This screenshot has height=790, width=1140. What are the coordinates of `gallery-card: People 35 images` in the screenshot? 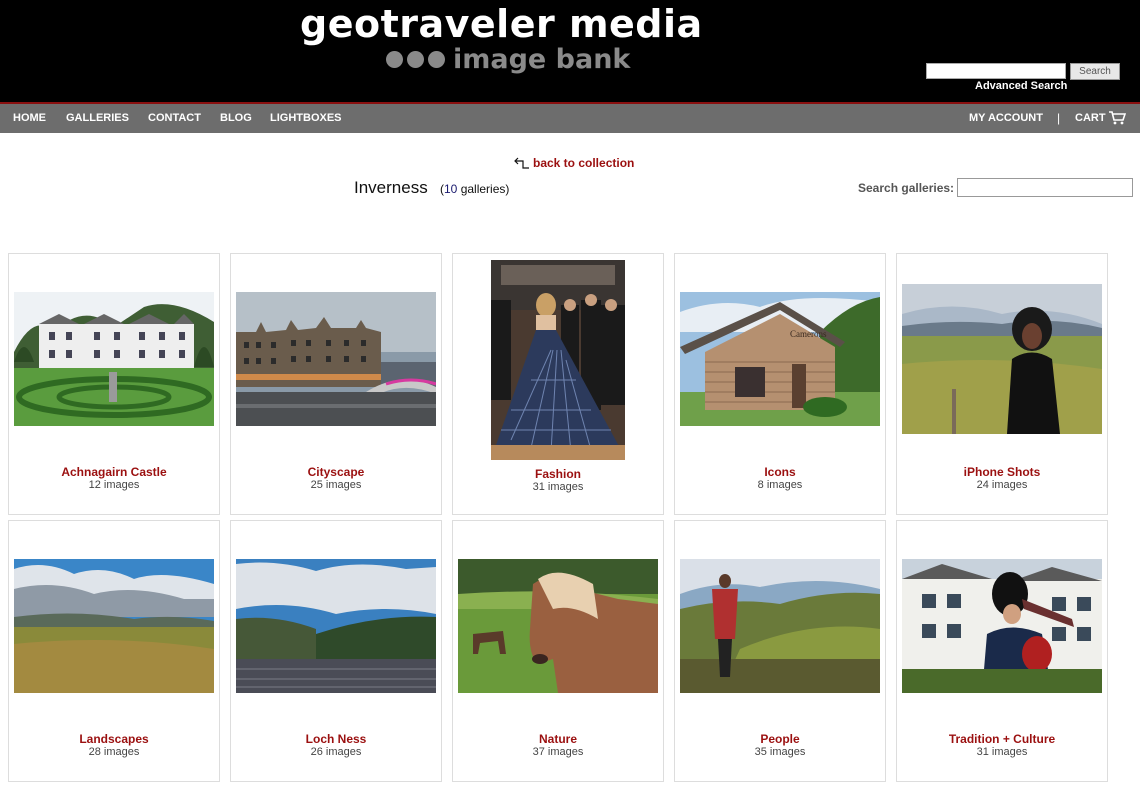 It's located at (780, 651).